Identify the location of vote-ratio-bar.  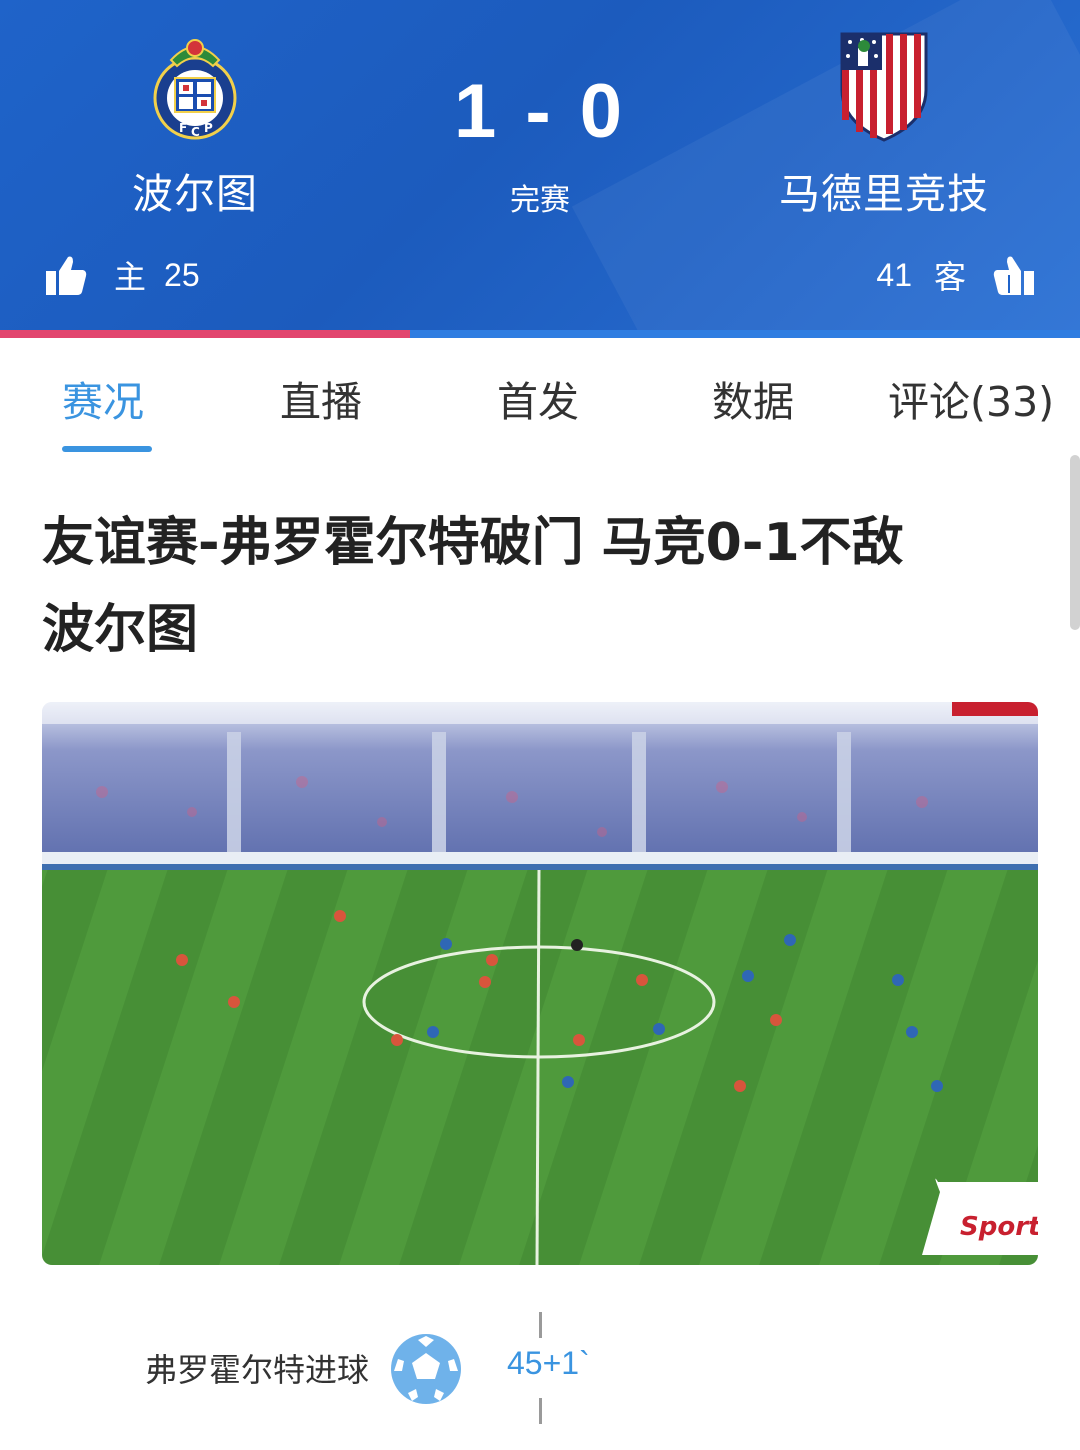
(540, 334).